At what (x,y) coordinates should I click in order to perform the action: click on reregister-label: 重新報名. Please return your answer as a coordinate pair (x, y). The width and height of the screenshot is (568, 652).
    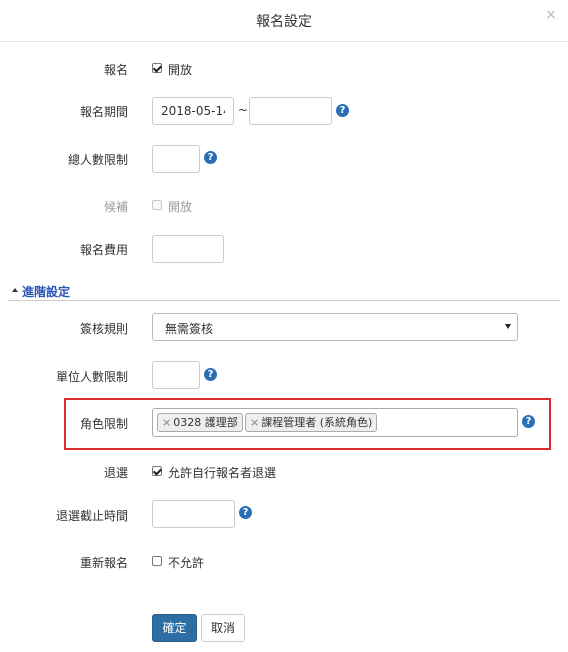
    Looking at the image, I should click on (103, 563).